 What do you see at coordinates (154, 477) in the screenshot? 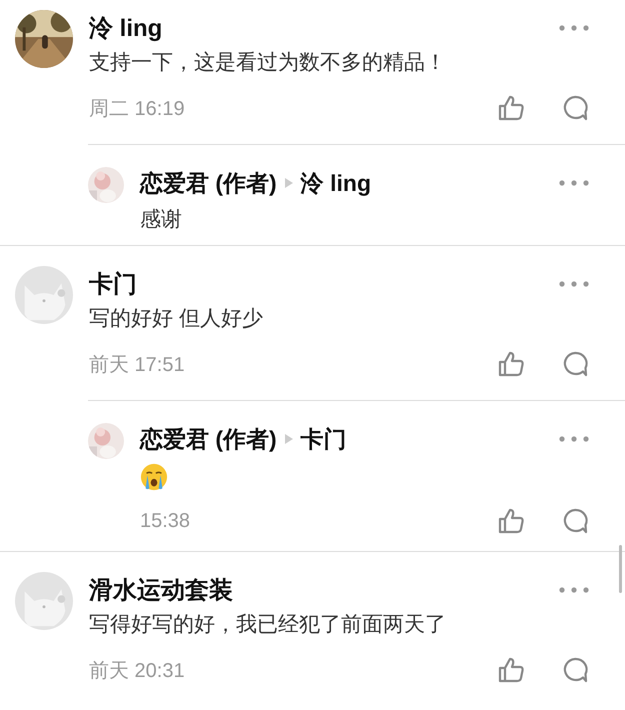
I see `crying-face-icon` at bounding box center [154, 477].